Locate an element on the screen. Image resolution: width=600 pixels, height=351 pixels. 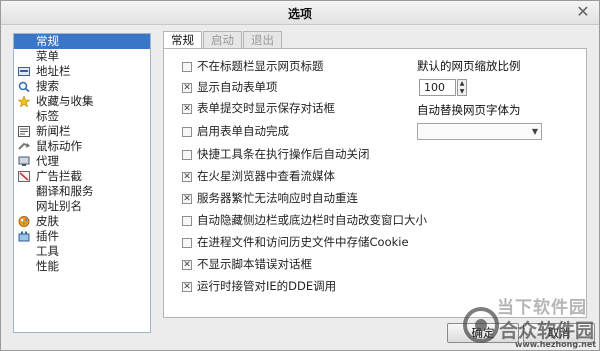
option-hide-page-title: 不在标题栏显示网页标题 is located at coordinates (253, 66).